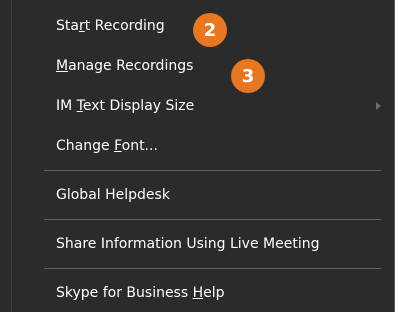 The image size is (409, 312). Describe the element at coordinates (197, 195) in the screenshot. I see `menu-item-global-helpdesk: Global Helpdesk` at that location.